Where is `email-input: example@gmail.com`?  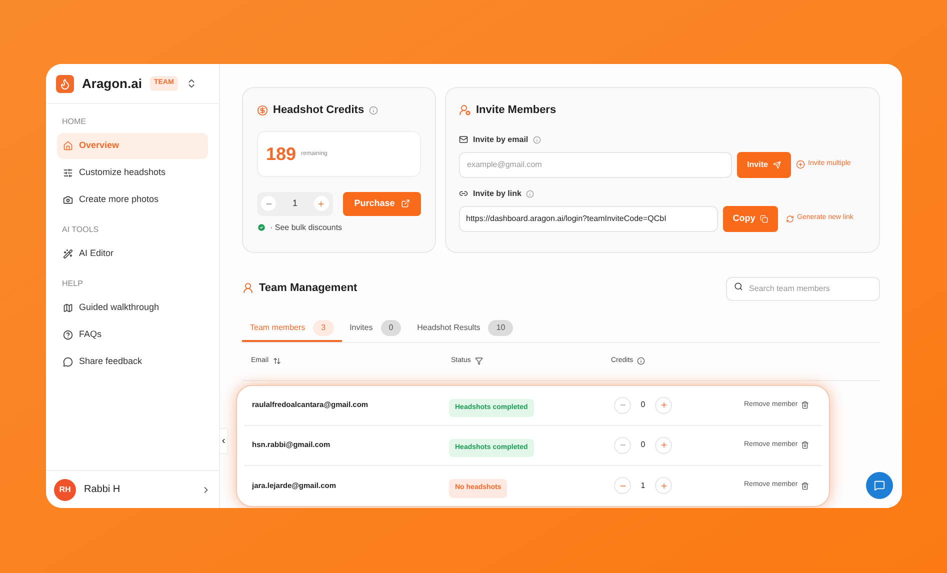 email-input: example@gmail.com is located at coordinates (595, 165).